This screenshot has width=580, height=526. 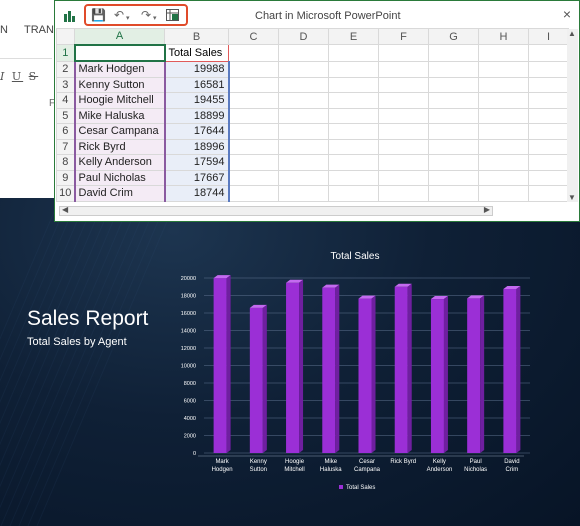 I want to click on ribbon-tab-partial: N, so click(x=4, y=30).